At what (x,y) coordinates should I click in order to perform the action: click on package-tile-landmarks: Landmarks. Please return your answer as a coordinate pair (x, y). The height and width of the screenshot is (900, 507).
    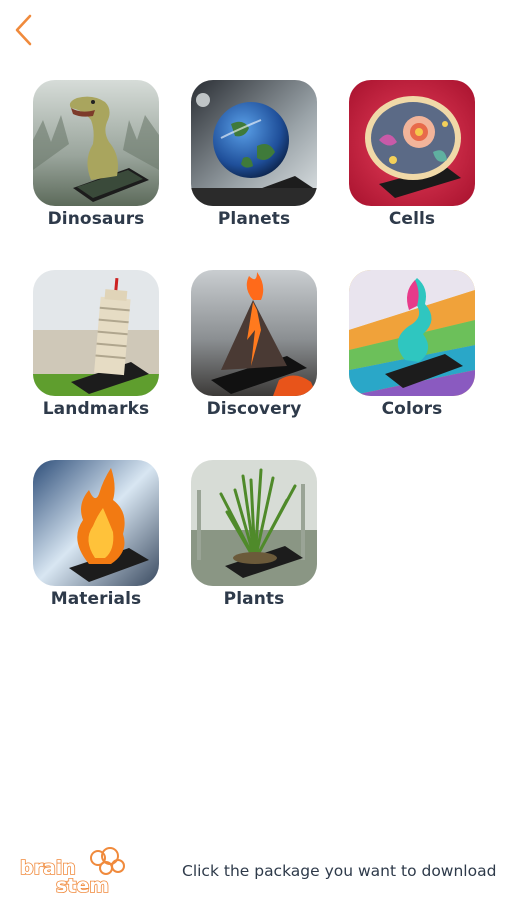
    Looking at the image, I should click on (96, 344).